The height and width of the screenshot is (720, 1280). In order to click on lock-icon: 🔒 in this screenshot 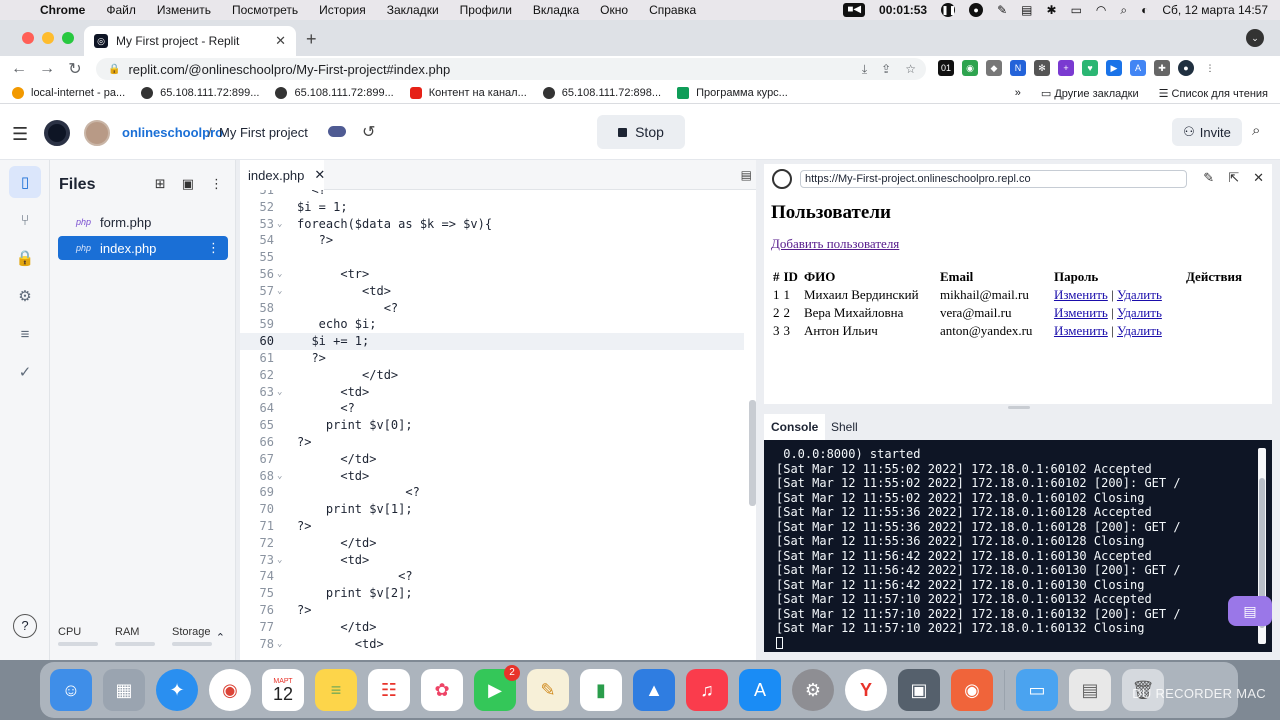, I will do `click(114, 69)`.